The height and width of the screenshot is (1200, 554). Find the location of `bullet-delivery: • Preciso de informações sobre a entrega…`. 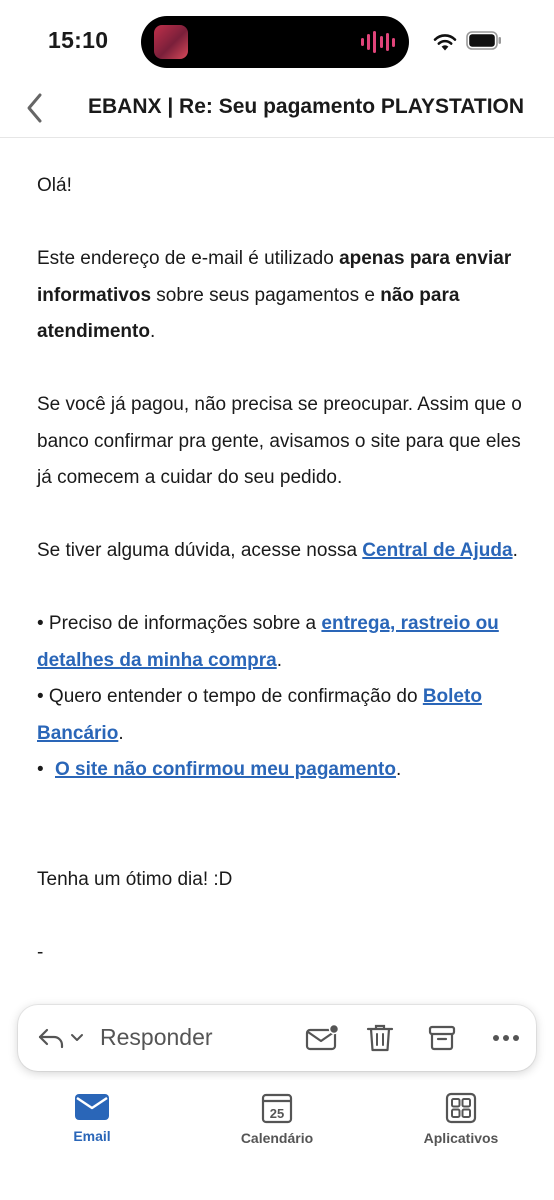

bullet-delivery: • Preciso de informações sobre a entrega… is located at coordinates (282, 642).